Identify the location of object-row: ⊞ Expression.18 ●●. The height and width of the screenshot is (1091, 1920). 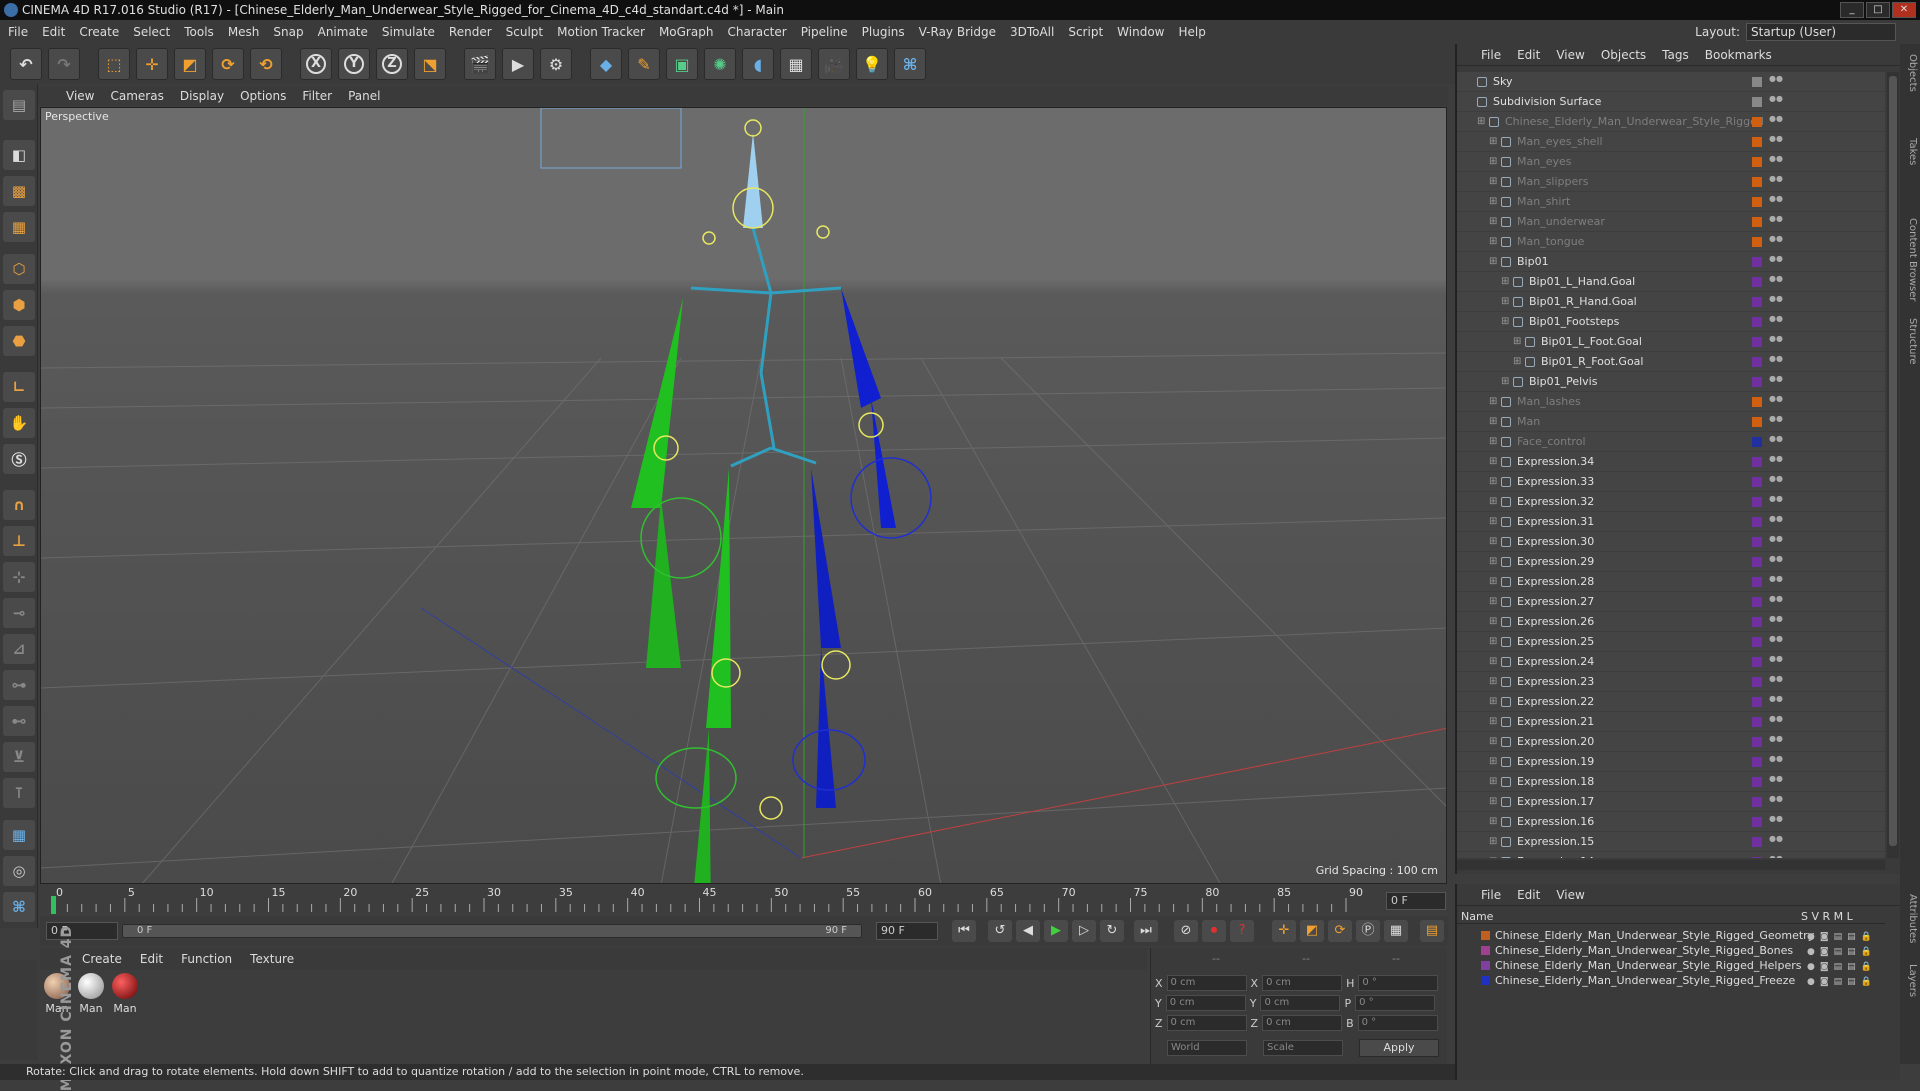
(1671, 782).